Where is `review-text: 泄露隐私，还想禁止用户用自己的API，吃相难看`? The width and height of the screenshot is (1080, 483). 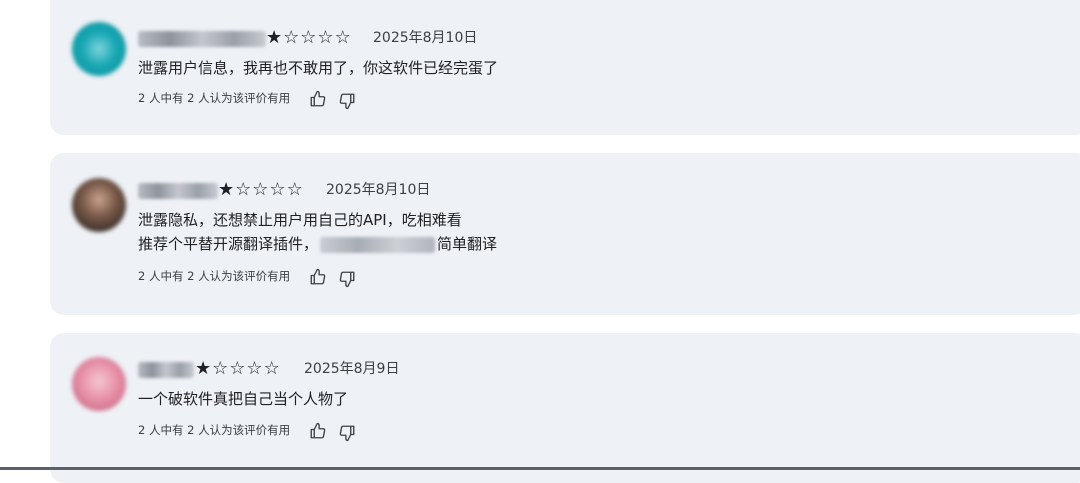
review-text: 泄露隐私，还想禁止用户用自己的API，吃相难看 is located at coordinates (300, 220).